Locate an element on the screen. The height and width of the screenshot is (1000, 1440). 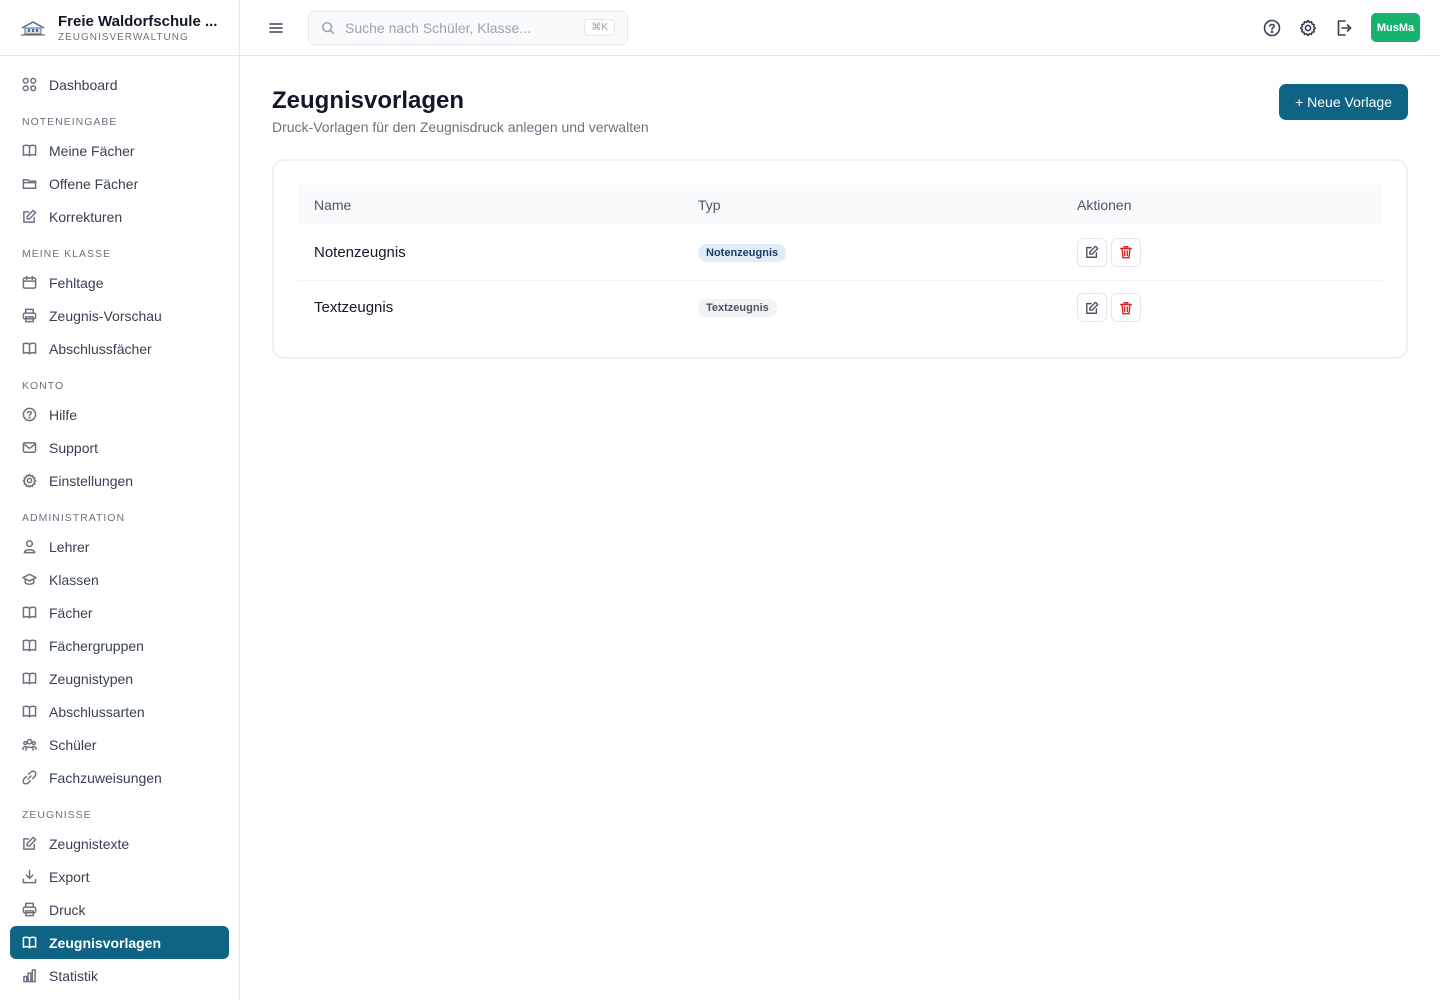
template-name: Textzeugnis is located at coordinates (354, 308).